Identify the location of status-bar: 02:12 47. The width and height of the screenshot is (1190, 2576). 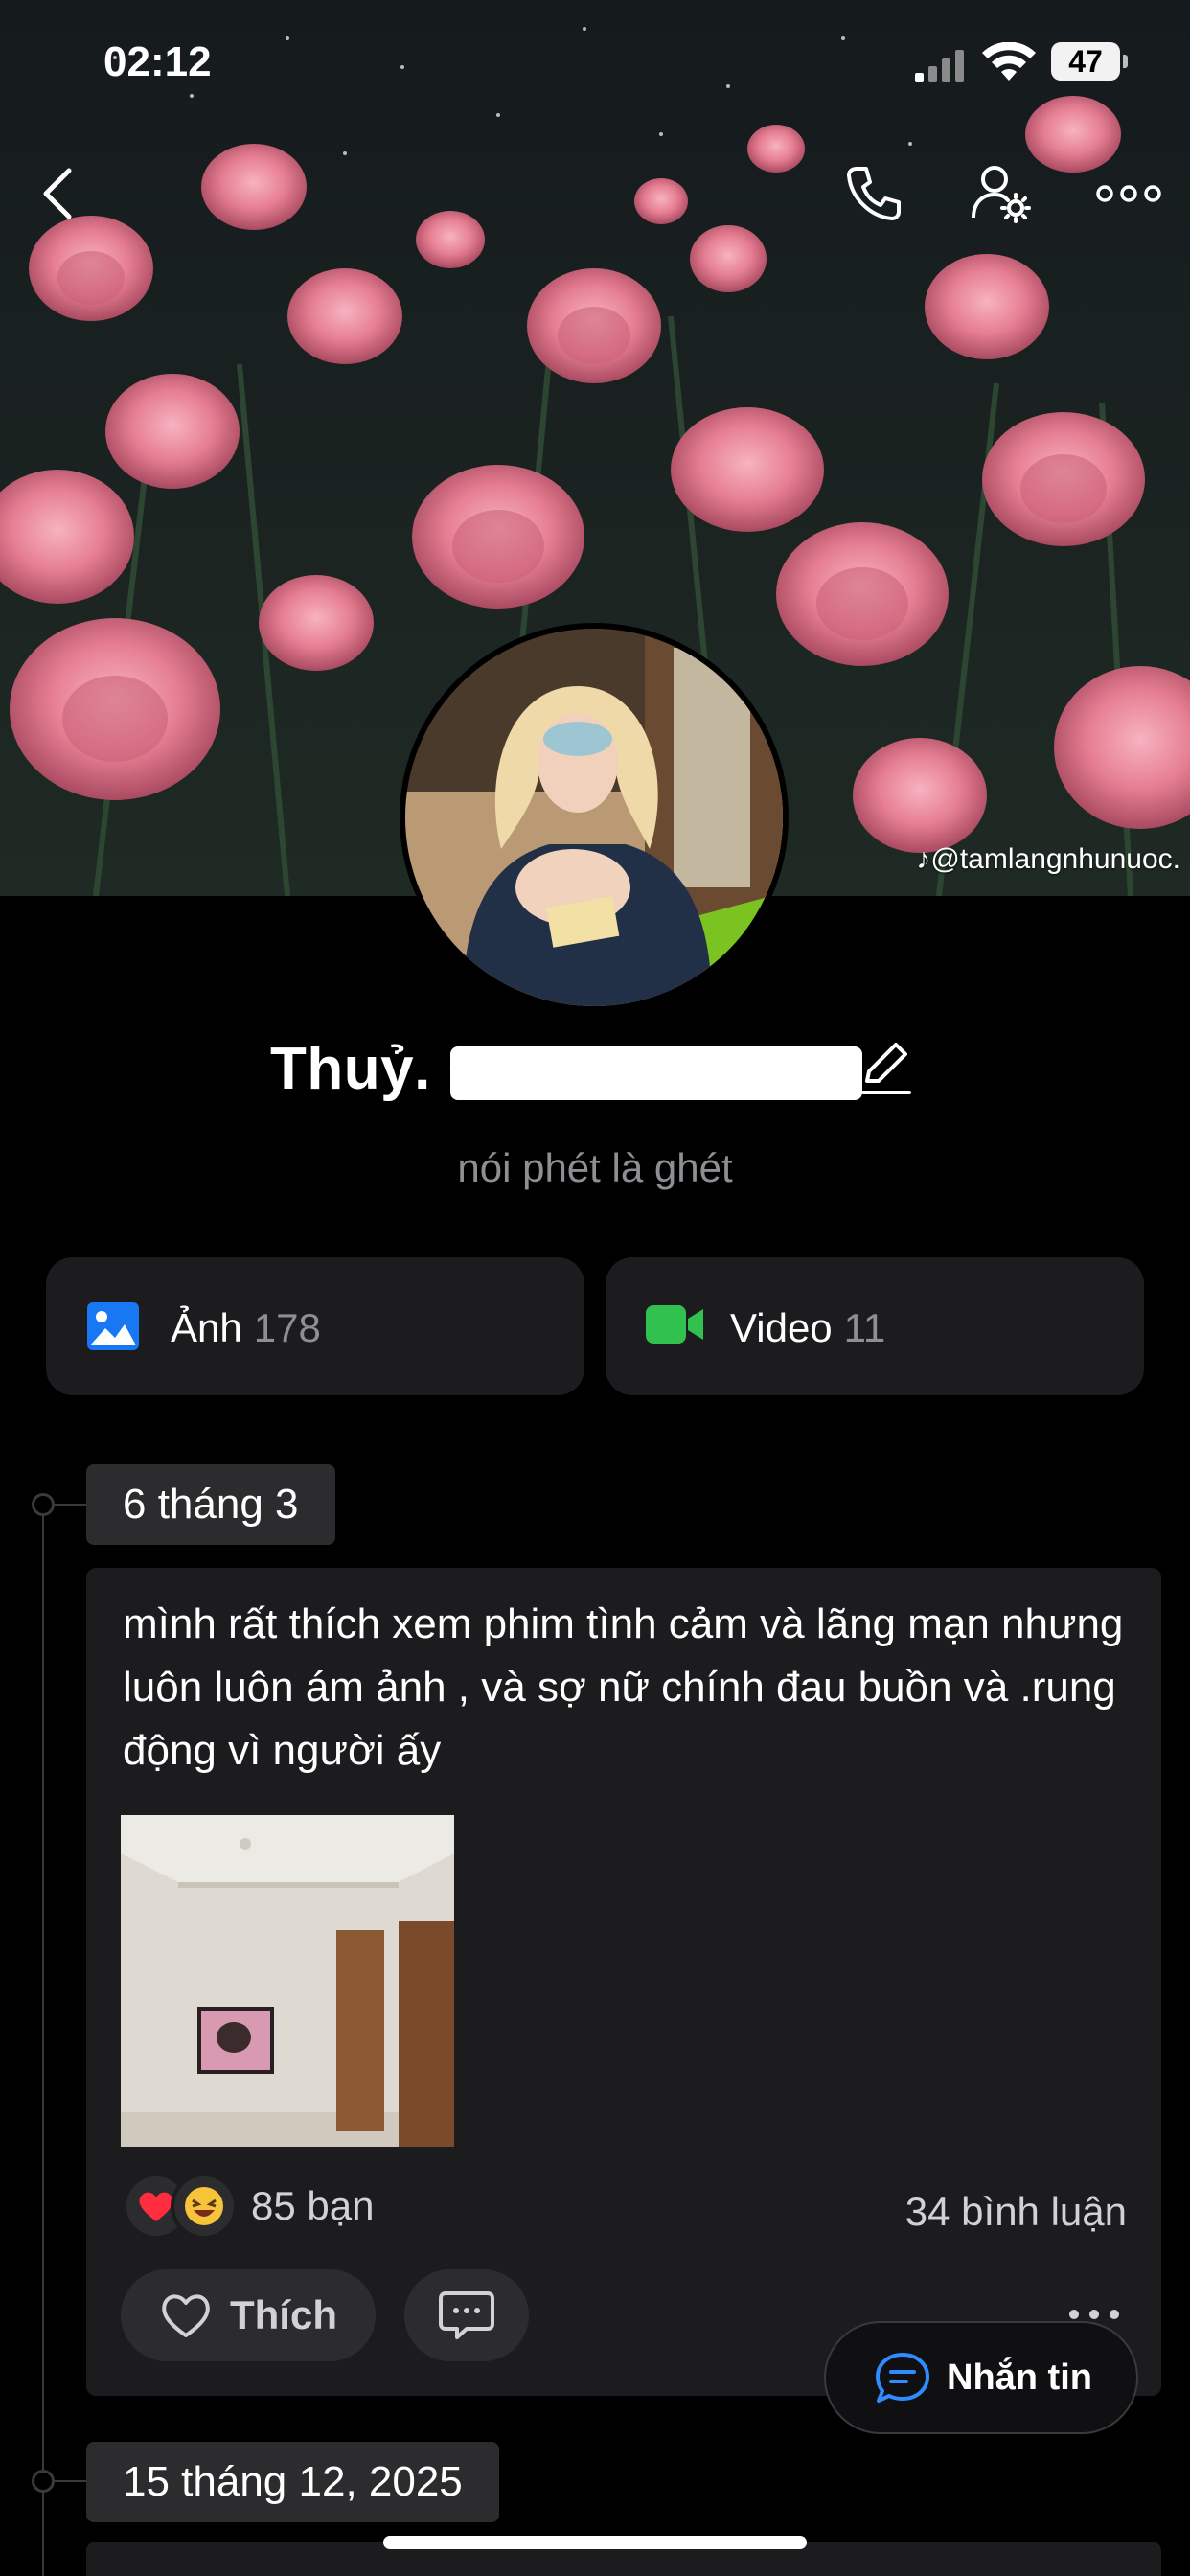
(595, 63).